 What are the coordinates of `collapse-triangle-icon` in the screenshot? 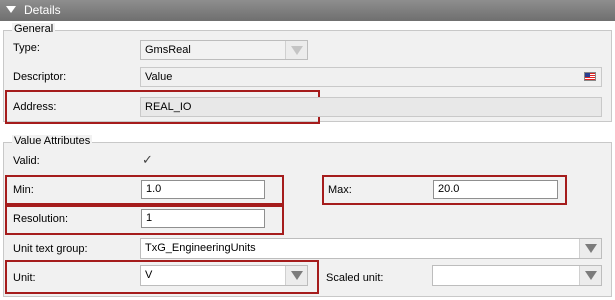 It's located at (11, 10).